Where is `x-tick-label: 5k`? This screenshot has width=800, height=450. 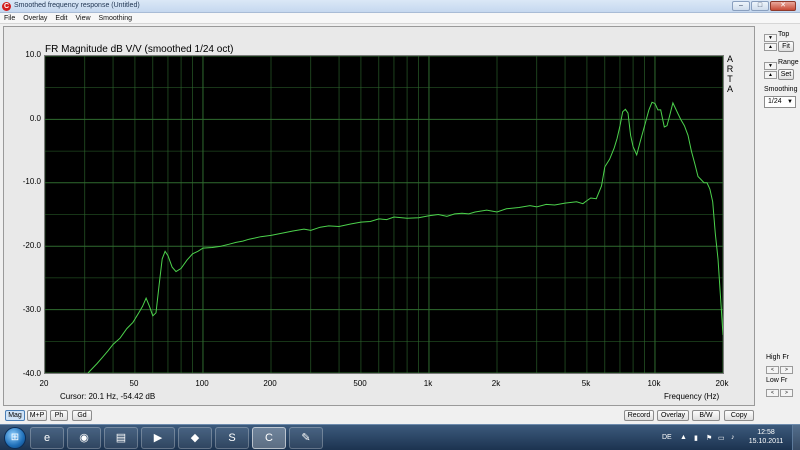
x-tick-label: 5k is located at coordinates (586, 383).